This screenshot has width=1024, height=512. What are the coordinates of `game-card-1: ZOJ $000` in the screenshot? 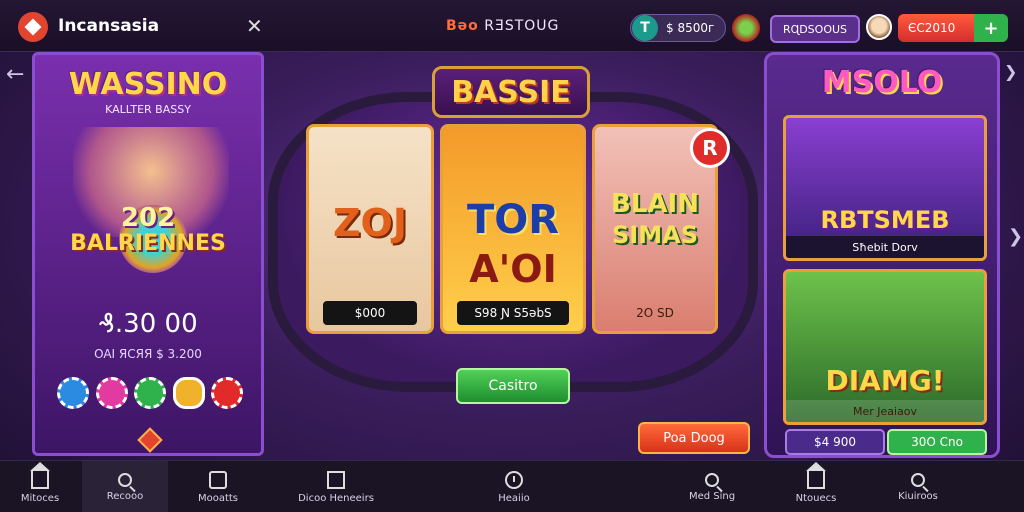 It's located at (370, 229).